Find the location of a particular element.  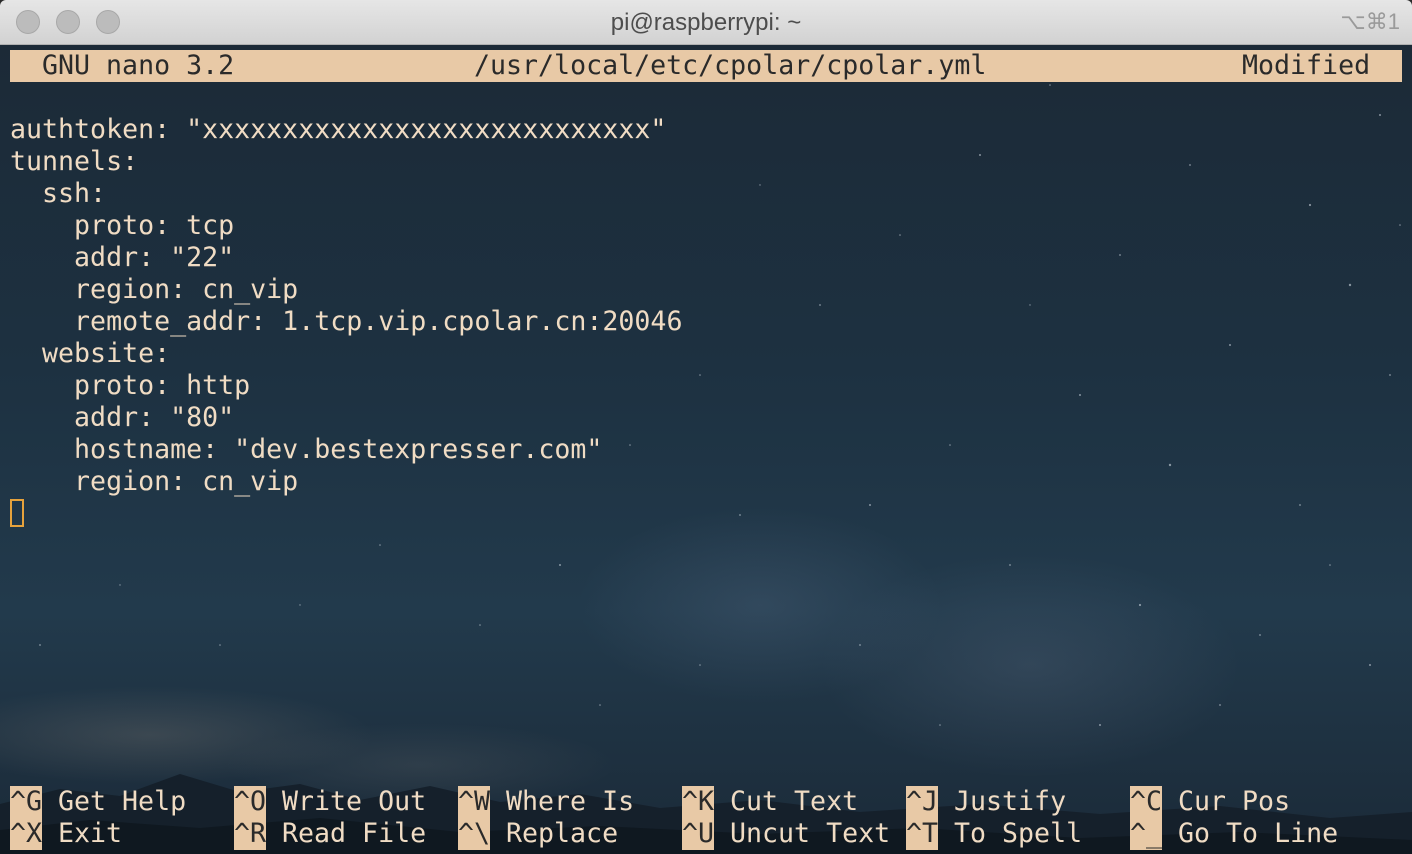

window-title: pi@raspberrypi: ~ is located at coordinates (706, 22).